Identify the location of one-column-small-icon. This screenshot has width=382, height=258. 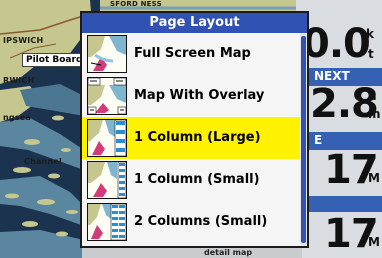
(107, 180).